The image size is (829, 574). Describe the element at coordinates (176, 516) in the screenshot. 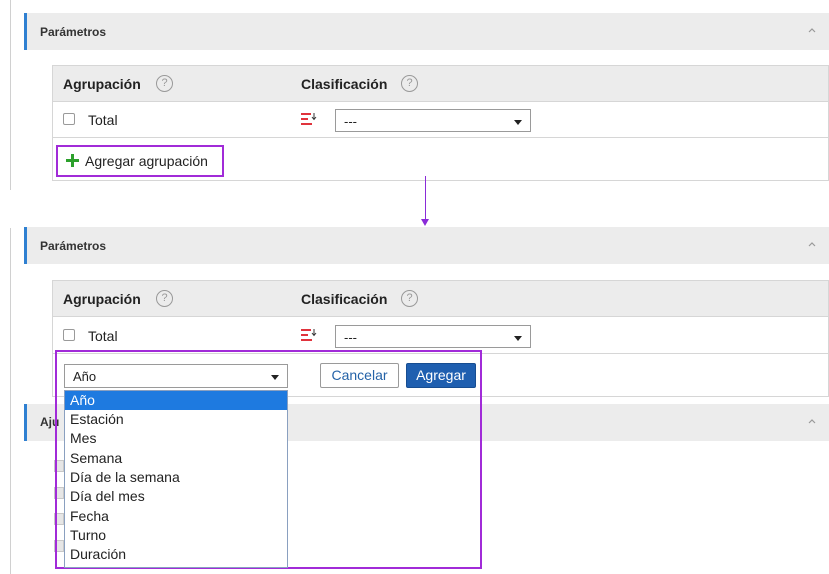

I see `option-date: Fecha` at that location.